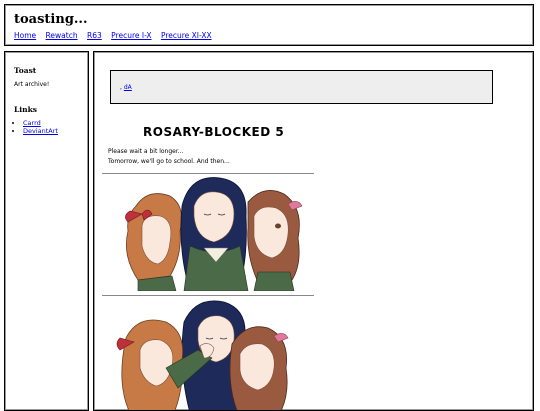 The image size is (540, 411). Describe the element at coordinates (32, 84) in the screenshot. I see `sidebar-description: Art archive!` at that location.